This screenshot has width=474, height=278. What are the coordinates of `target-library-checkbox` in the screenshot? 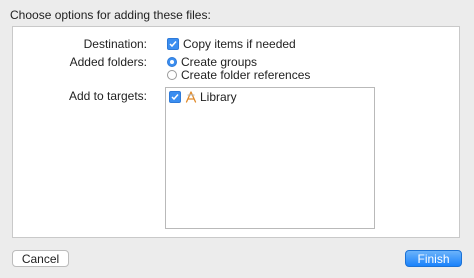 It's located at (175, 97).